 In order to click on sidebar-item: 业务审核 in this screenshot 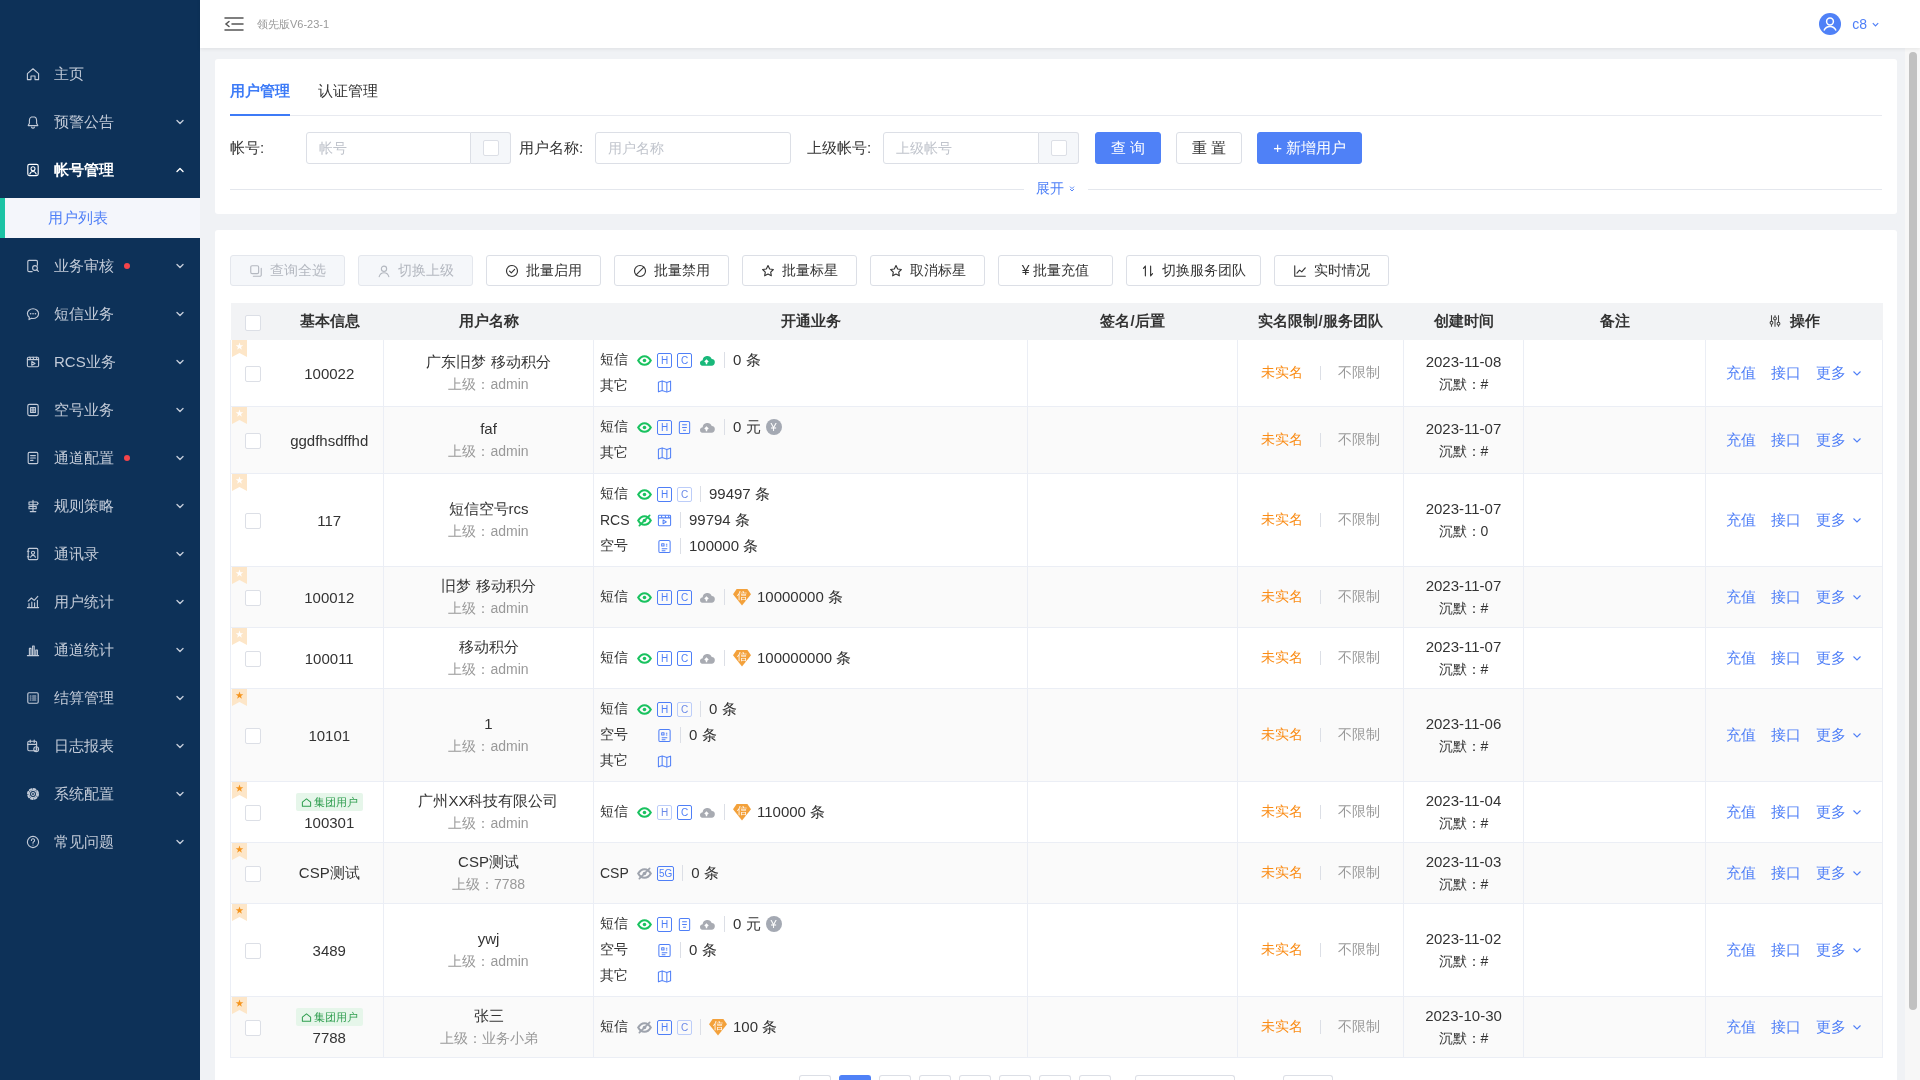, I will do `click(100, 266)`.